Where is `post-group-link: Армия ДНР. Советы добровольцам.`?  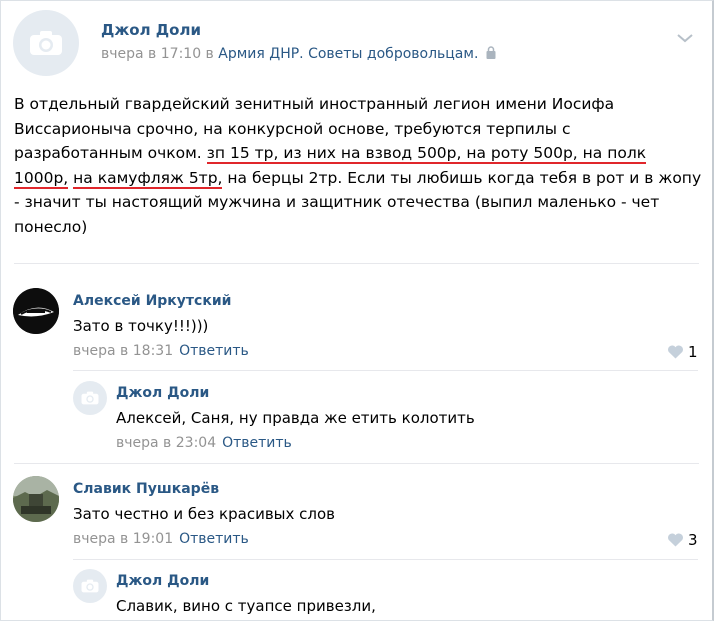
post-group-link: Армия ДНР. Советы добровольцам. is located at coordinates (348, 54).